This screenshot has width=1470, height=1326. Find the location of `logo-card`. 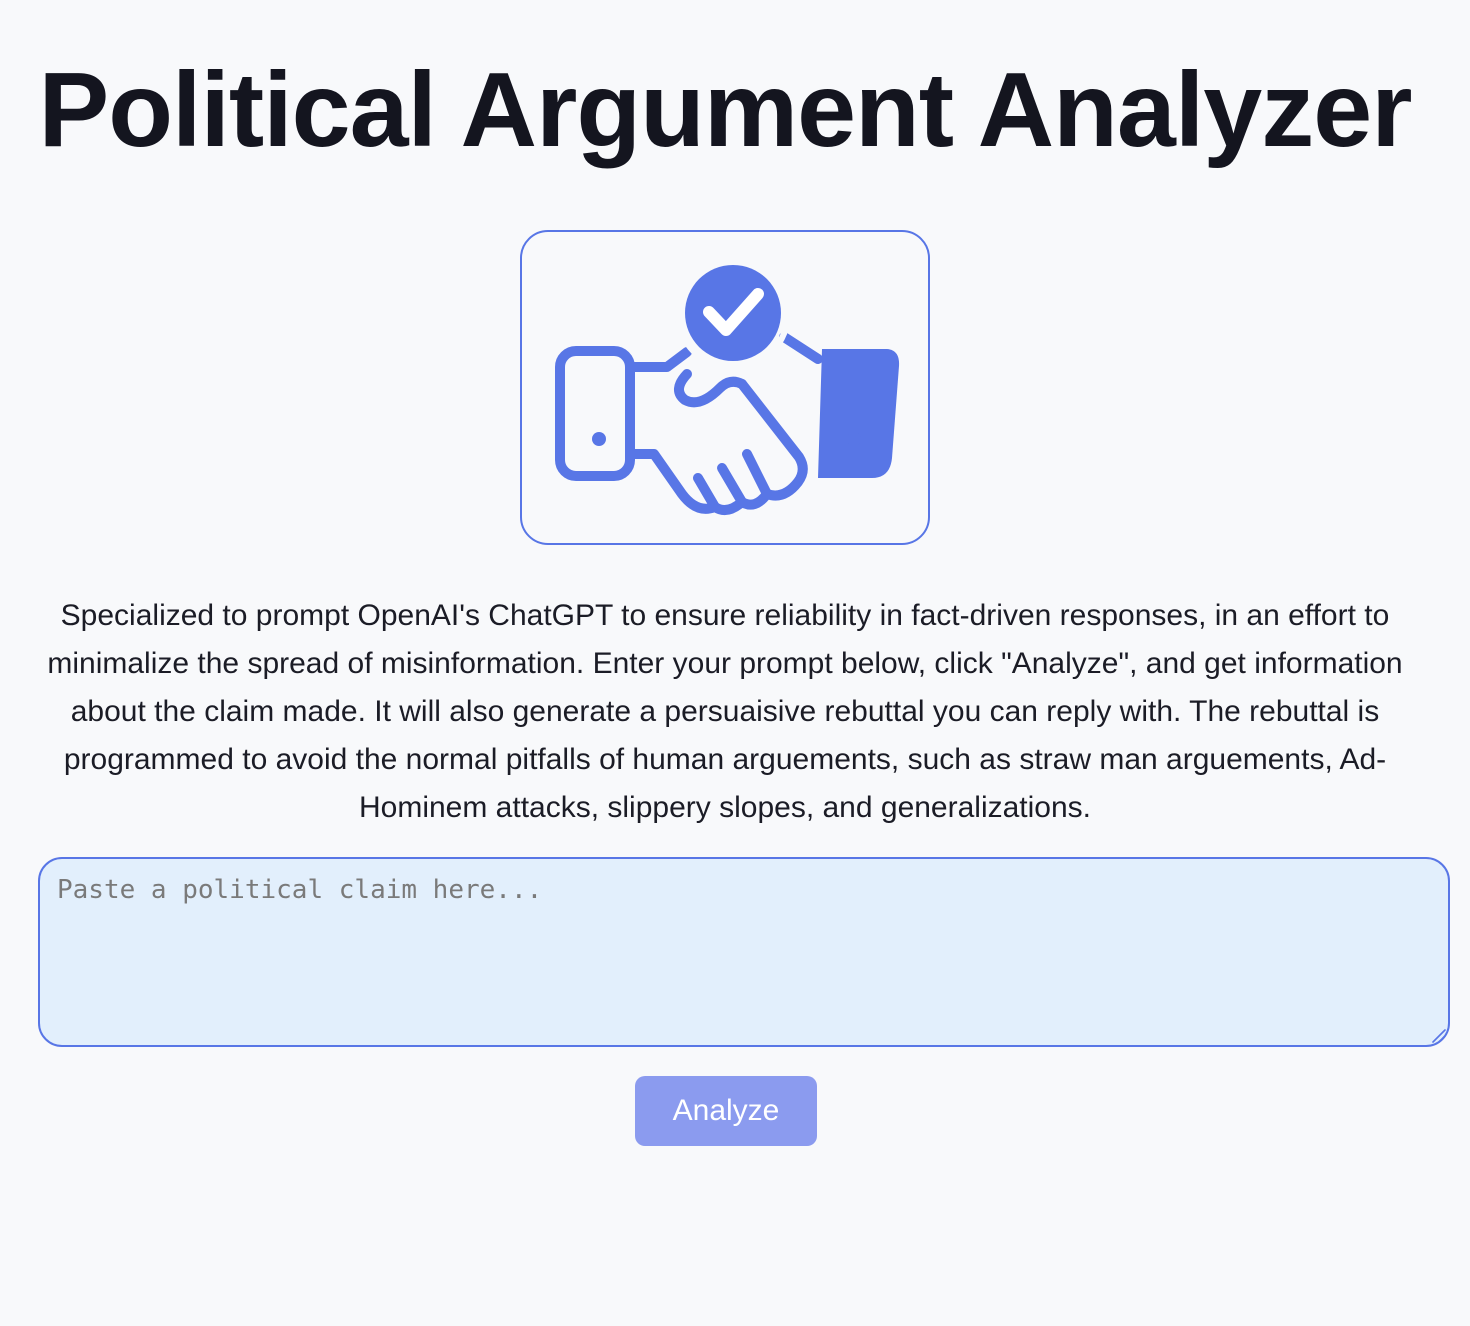

logo-card is located at coordinates (725, 387).